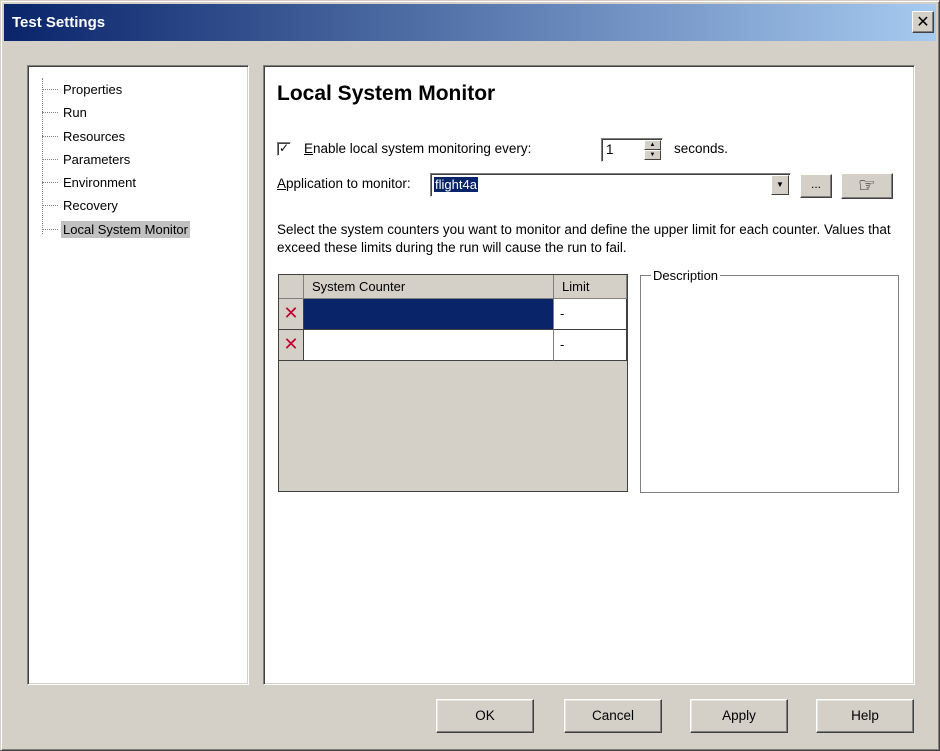  What do you see at coordinates (125, 229) in the screenshot?
I see `tree-item-label: Local System Monitor` at bounding box center [125, 229].